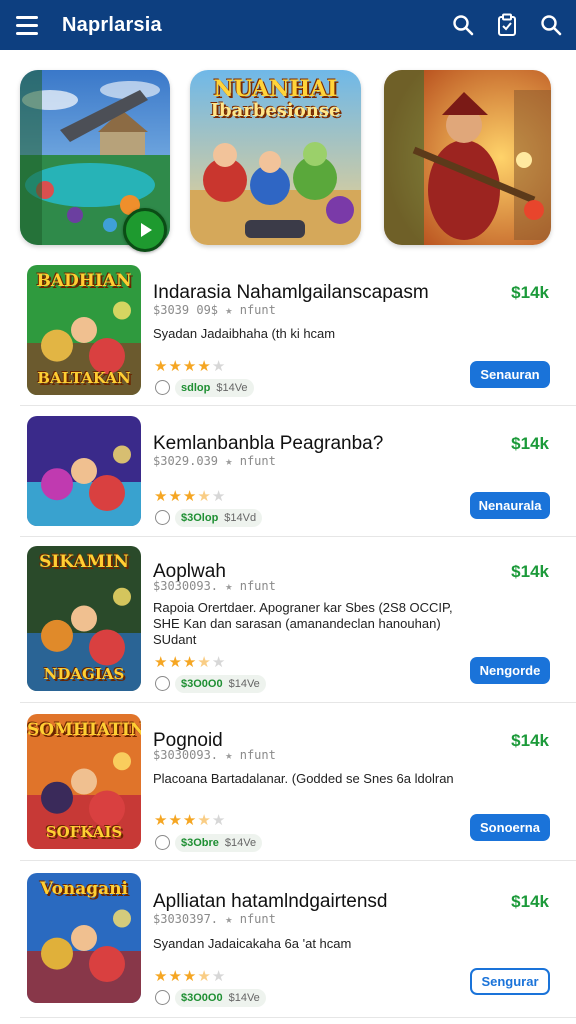 This screenshot has height=1024, width=576. Describe the element at coordinates (510, 505) in the screenshot. I see `item-action-button: Nenaurala` at that location.